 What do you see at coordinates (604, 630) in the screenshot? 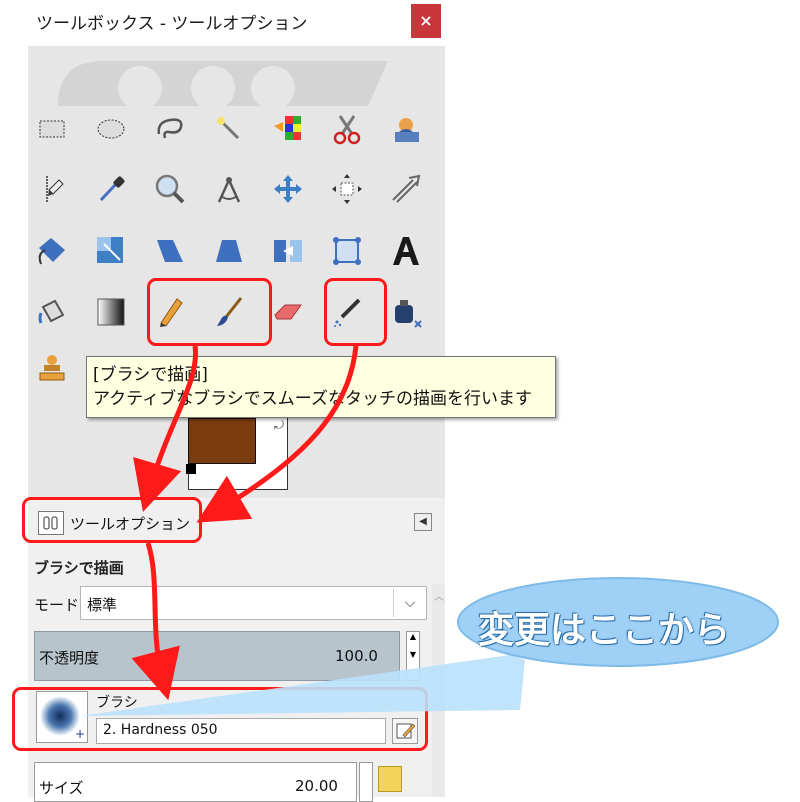
I see `callout-text: 変更はここから` at bounding box center [604, 630].